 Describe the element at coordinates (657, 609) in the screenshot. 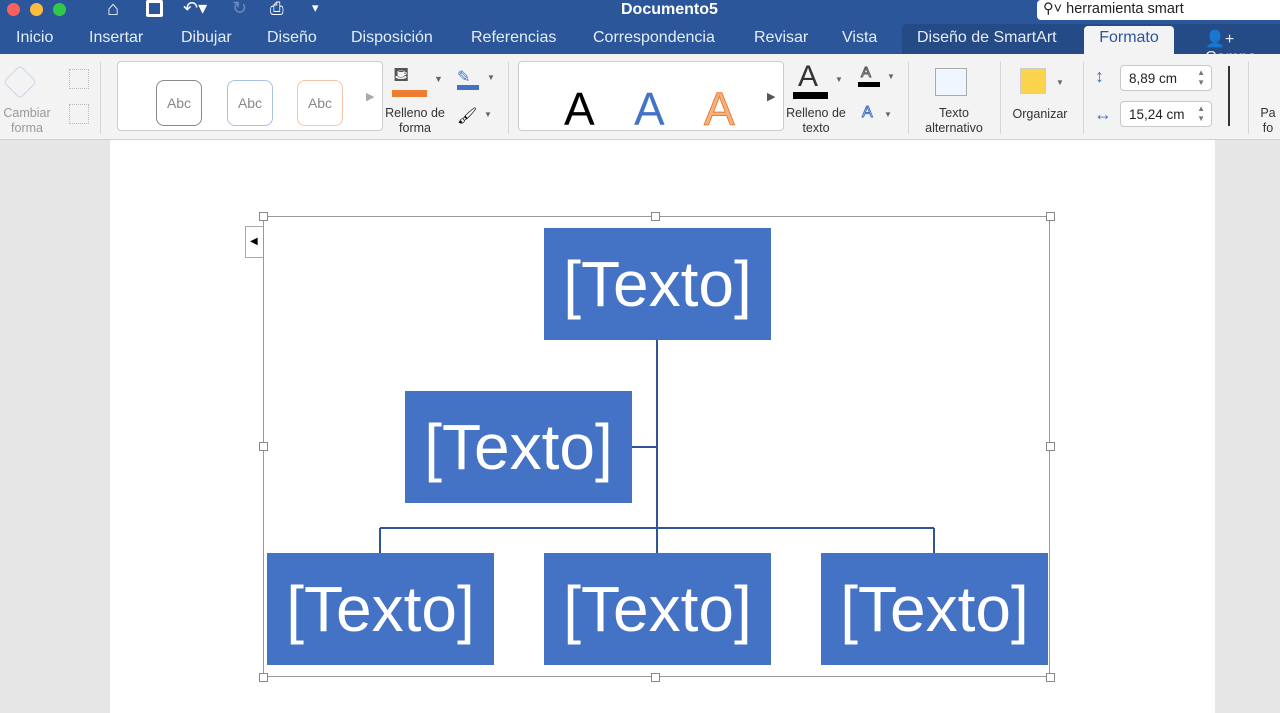

I see `smartart-node-bottom-center: [Texto]` at that location.